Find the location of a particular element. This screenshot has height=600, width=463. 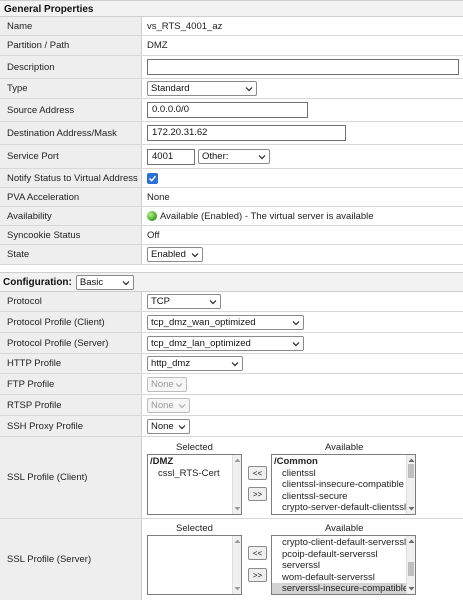

protocol-profile-client-label: Protocol Profile (Client) is located at coordinates (71, 322).